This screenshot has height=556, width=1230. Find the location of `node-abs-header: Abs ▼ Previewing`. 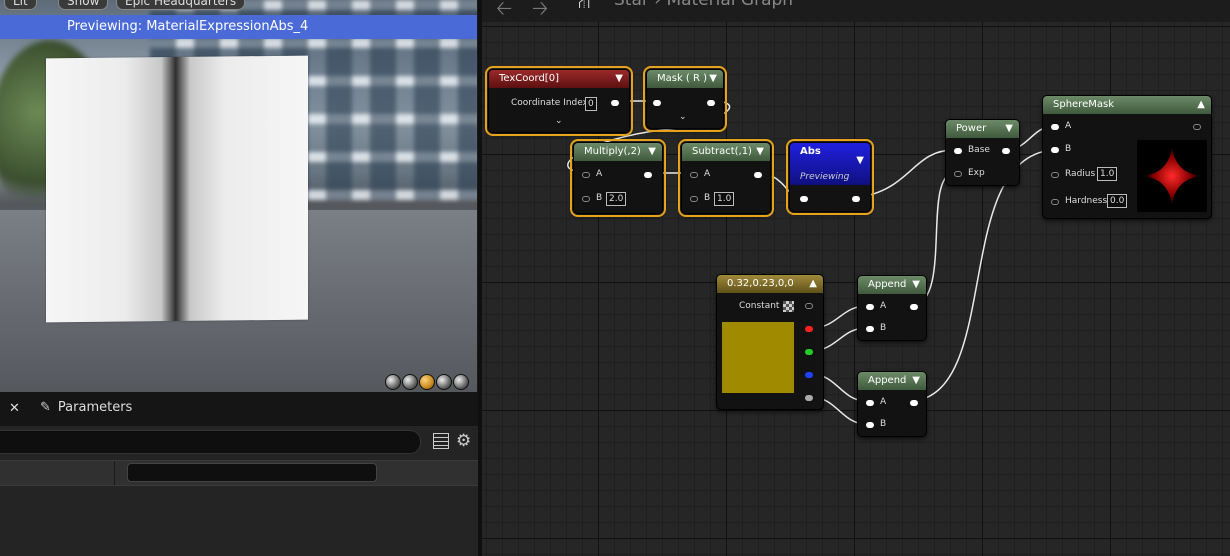

node-abs-header: Abs ▼ Previewing is located at coordinates (830, 164).